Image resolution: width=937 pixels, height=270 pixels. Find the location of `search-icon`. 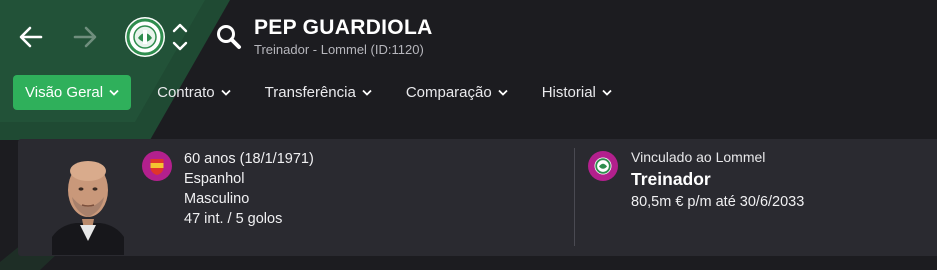

search-icon is located at coordinates (229, 37).